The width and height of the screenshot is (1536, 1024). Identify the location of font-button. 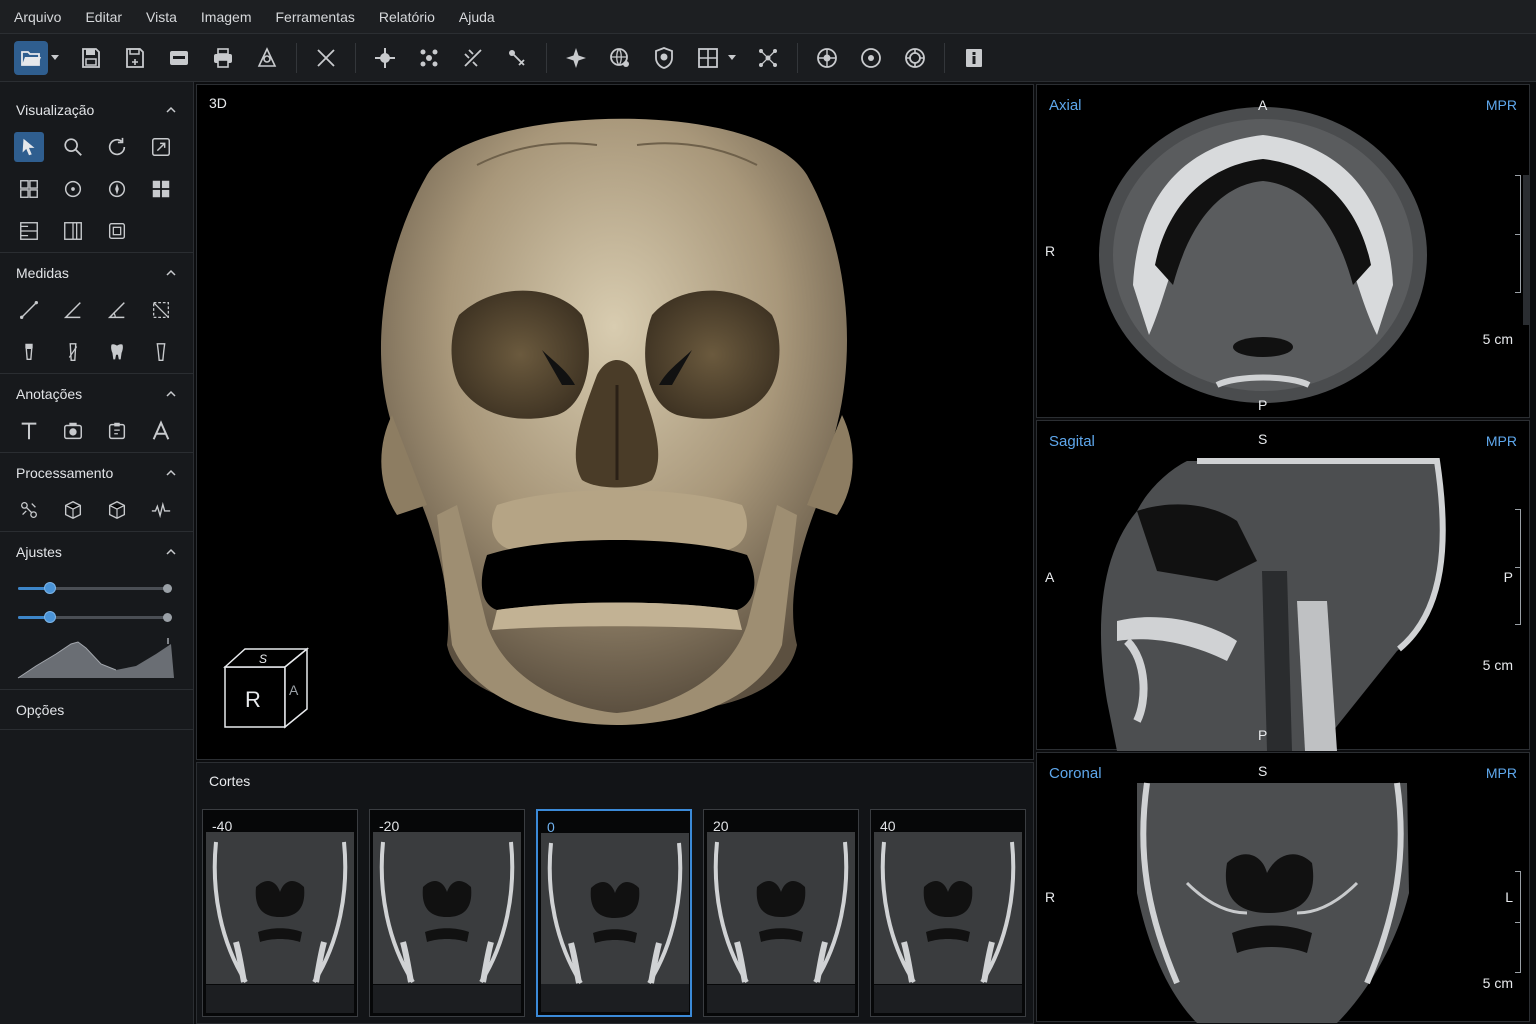
(161, 431).